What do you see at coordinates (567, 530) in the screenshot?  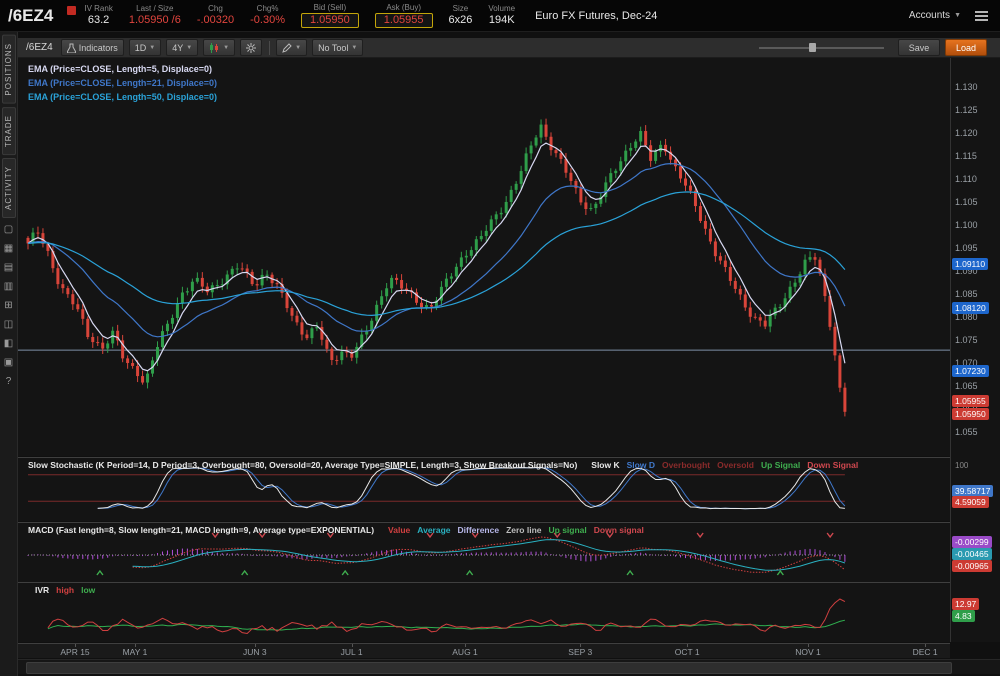 I see `legend-item: Up signal` at bounding box center [567, 530].